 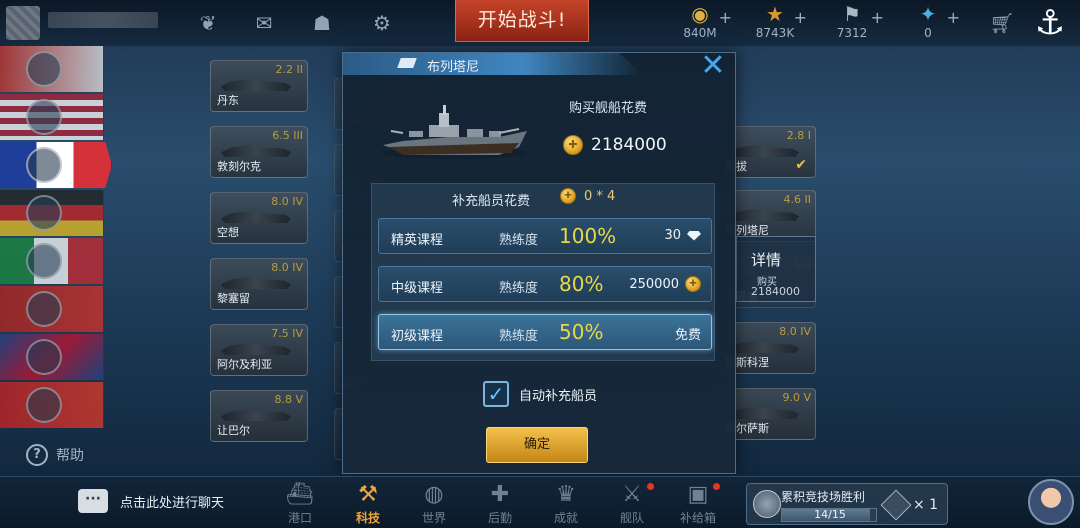 I want to click on flag-china, so click(x=52, y=405).